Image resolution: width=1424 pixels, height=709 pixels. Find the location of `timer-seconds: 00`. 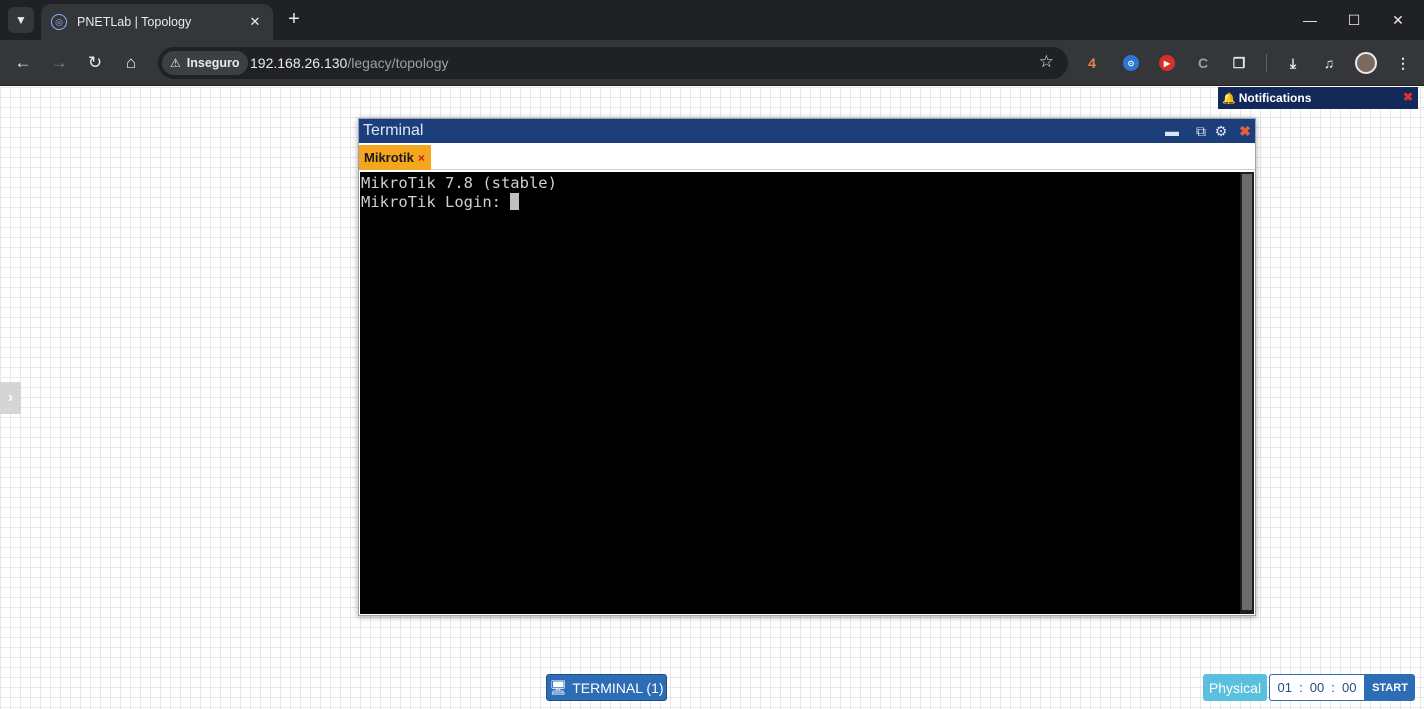

timer-seconds: 00 is located at coordinates (1349, 687).